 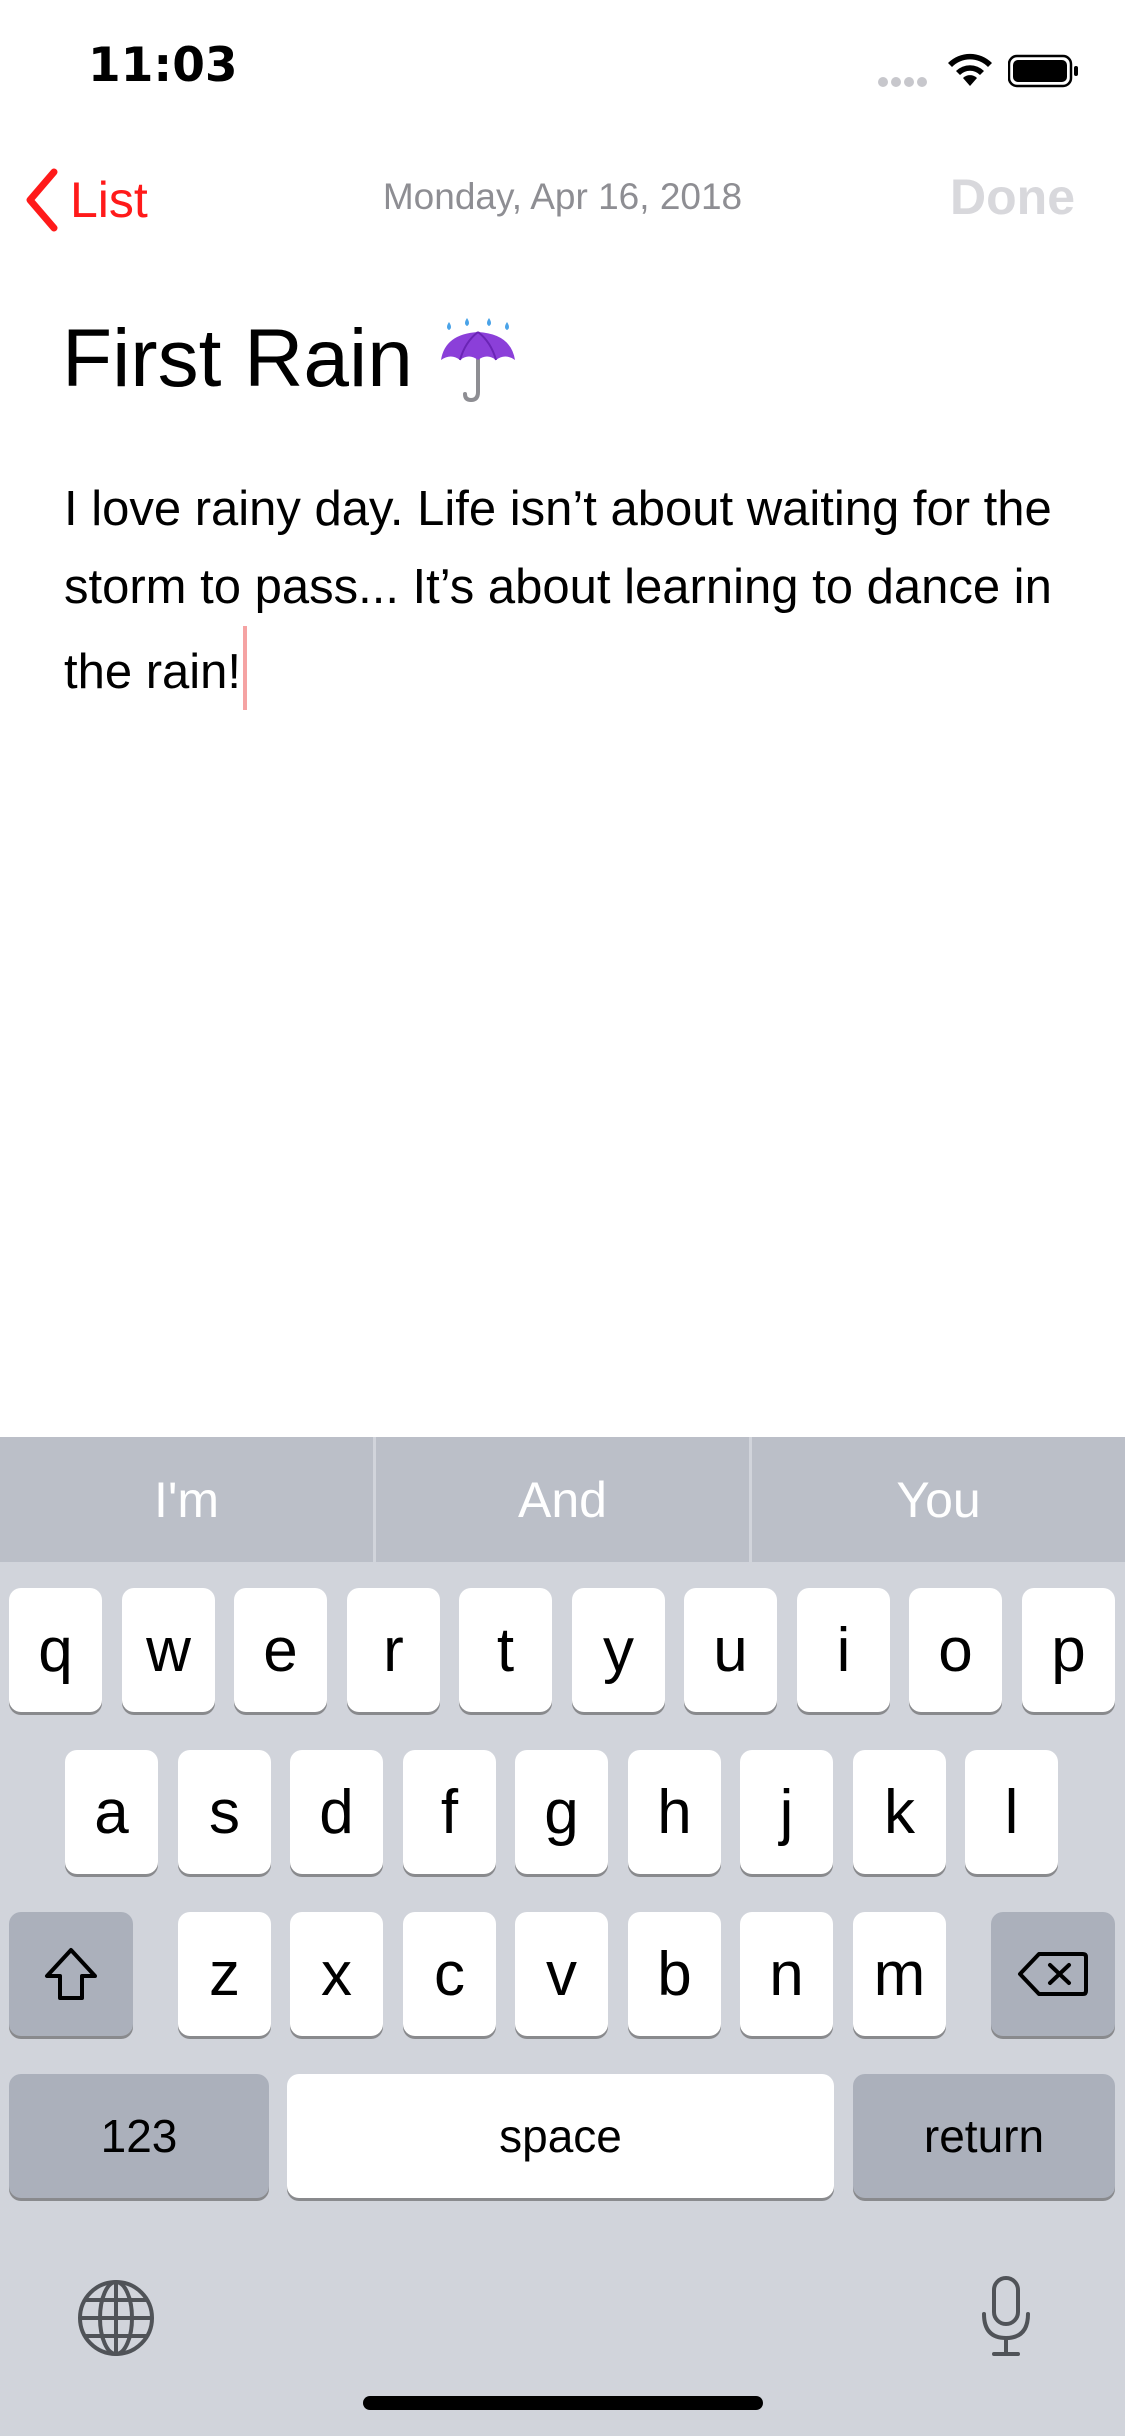 What do you see at coordinates (843, 1650) in the screenshot?
I see `key-i: i` at bounding box center [843, 1650].